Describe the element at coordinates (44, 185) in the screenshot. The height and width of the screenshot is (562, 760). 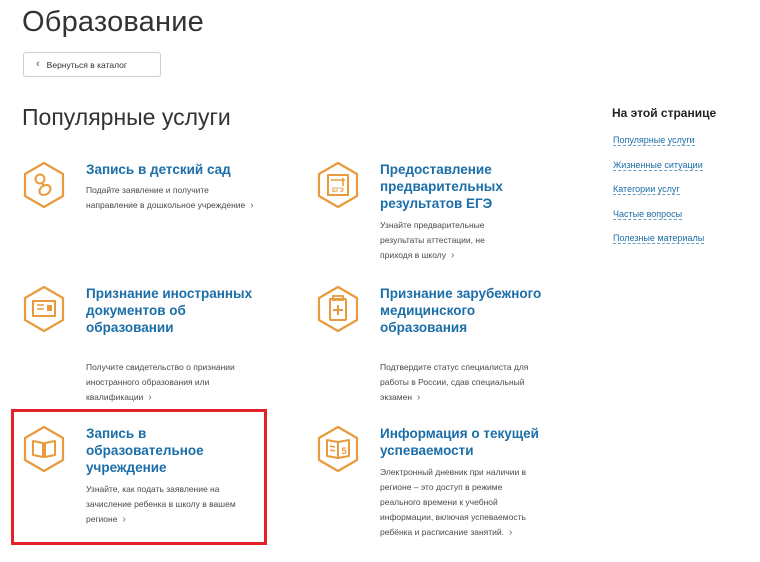
I see `pacifier-icon` at that location.